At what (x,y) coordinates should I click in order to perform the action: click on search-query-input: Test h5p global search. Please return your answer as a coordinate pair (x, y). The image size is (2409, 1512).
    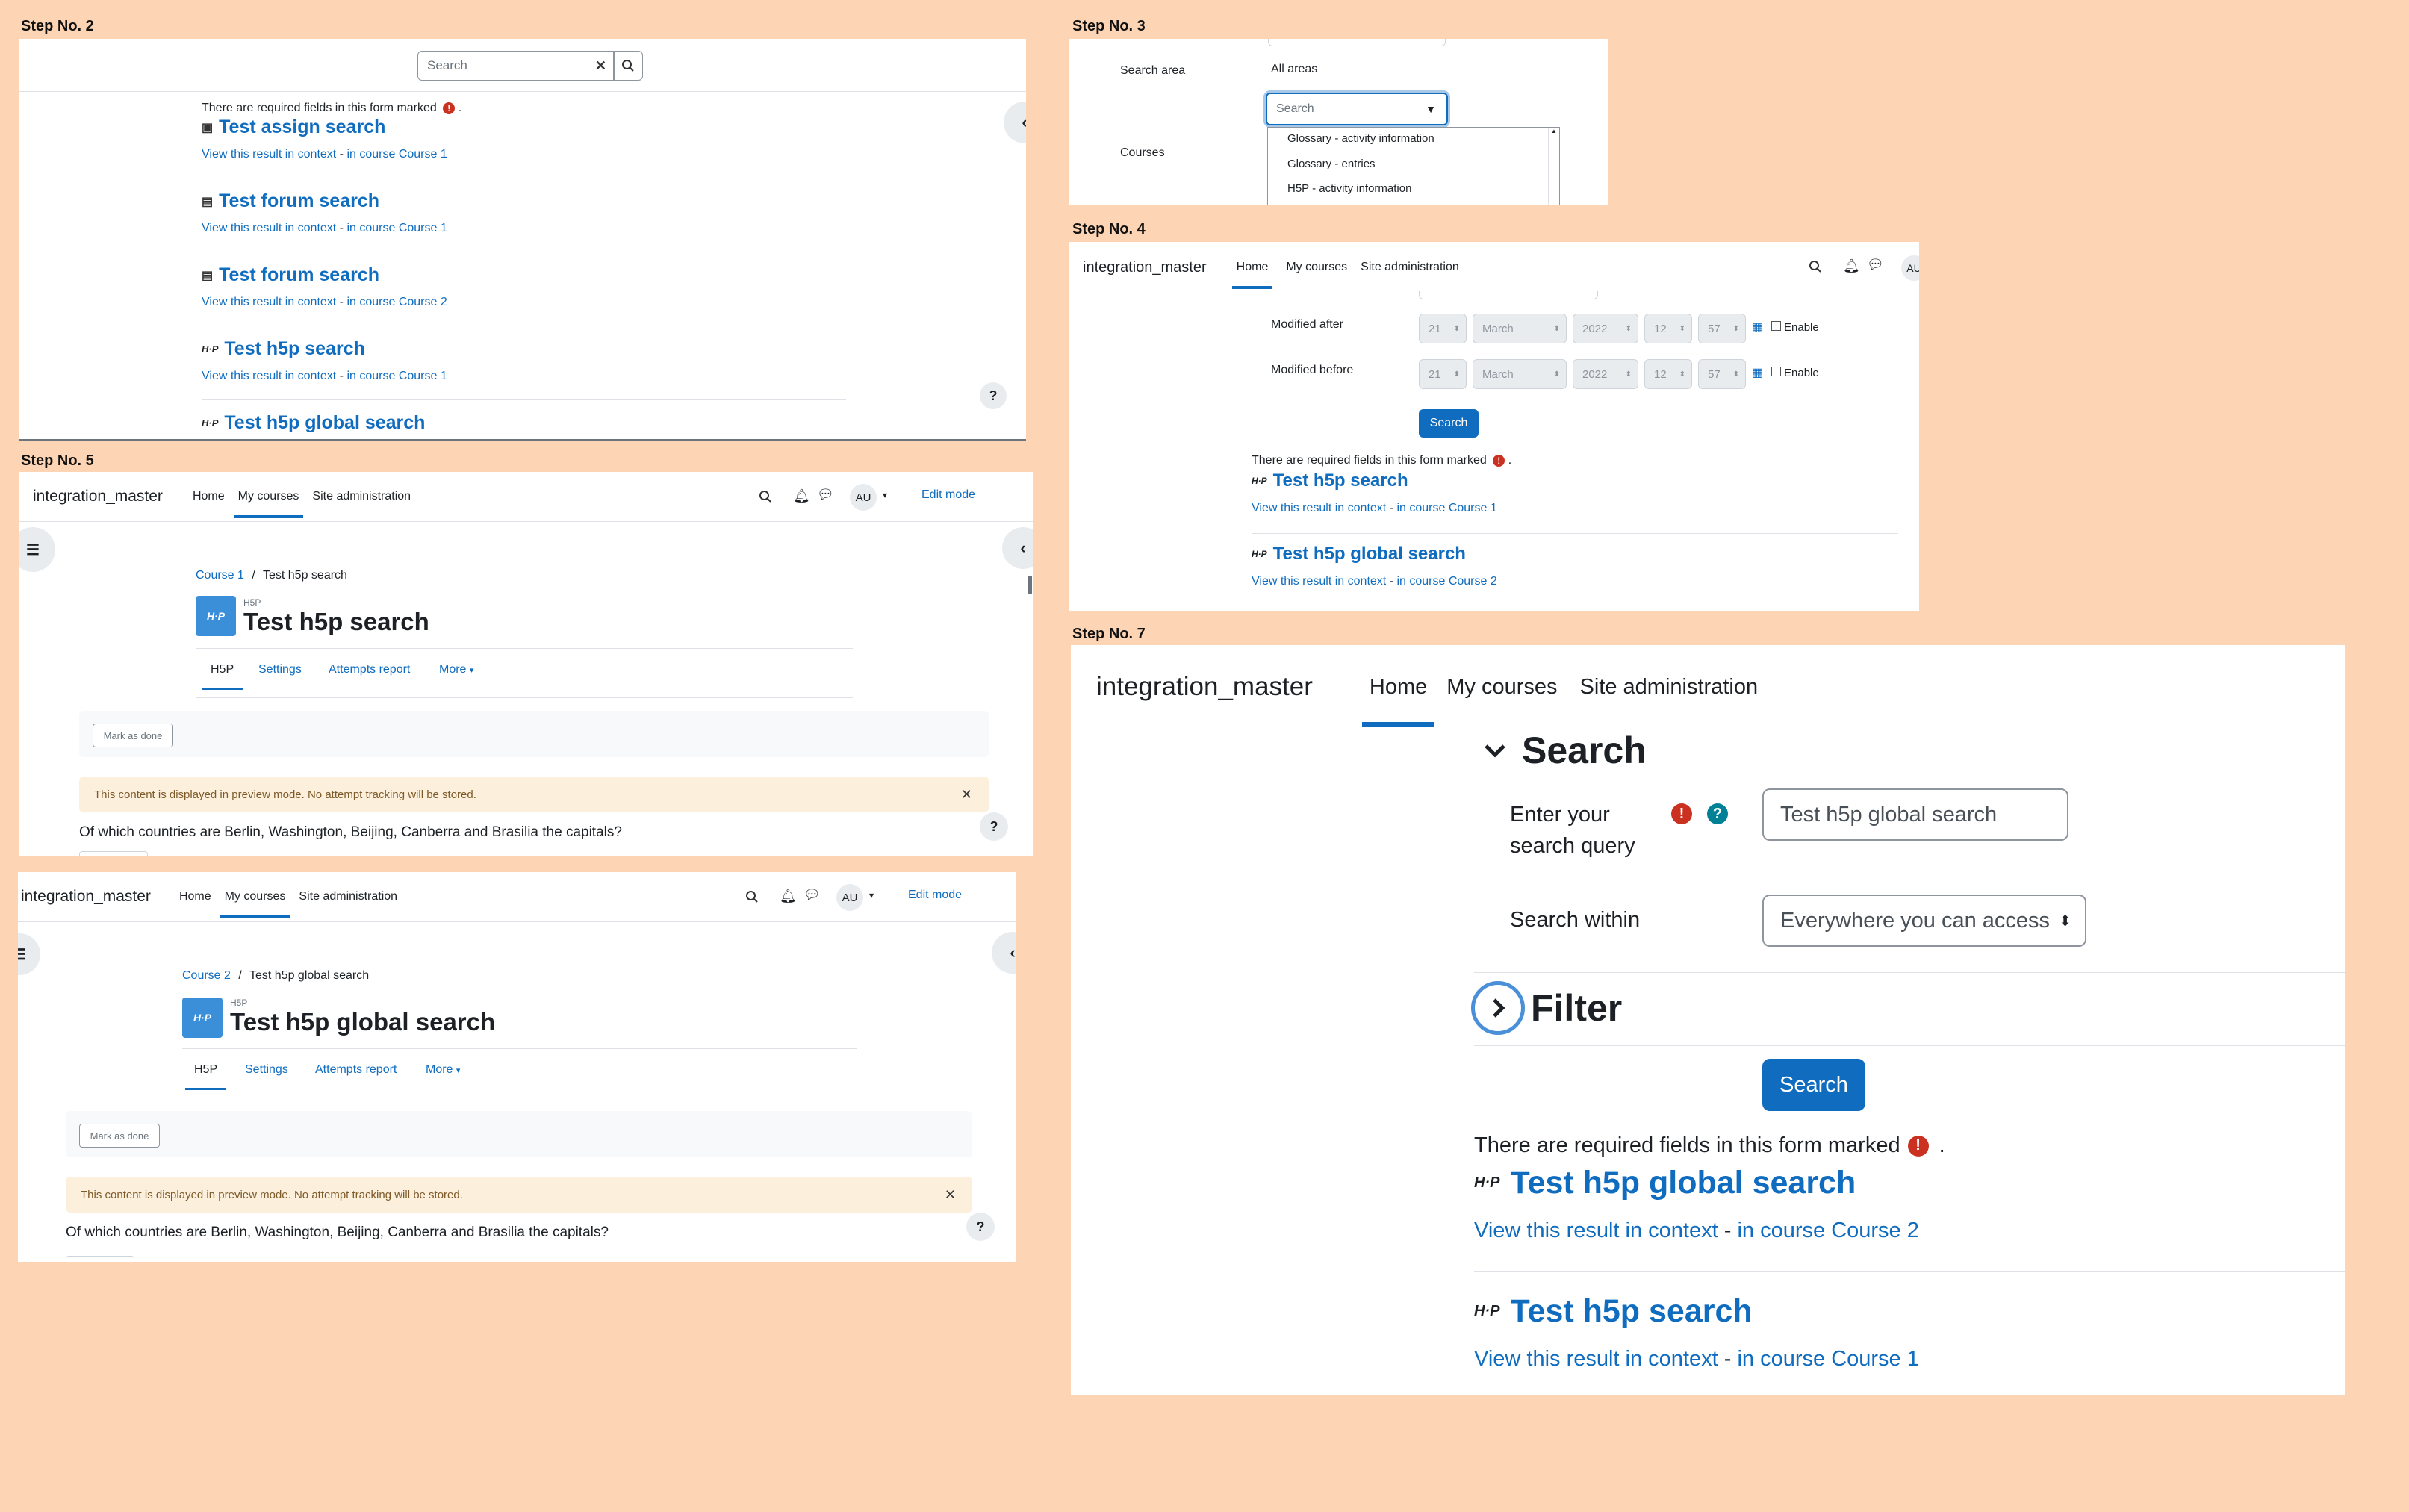
    Looking at the image, I should click on (1915, 814).